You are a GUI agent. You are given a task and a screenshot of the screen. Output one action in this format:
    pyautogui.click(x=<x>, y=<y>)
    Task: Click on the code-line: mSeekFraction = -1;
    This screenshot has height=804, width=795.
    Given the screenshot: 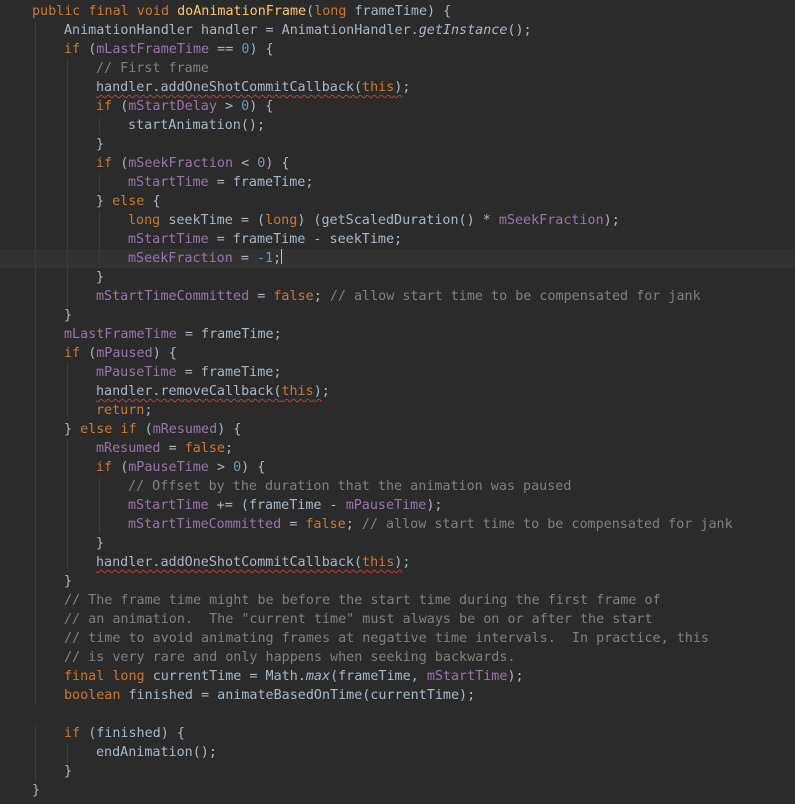 What is the action you would take?
    pyautogui.click(x=397, y=258)
    